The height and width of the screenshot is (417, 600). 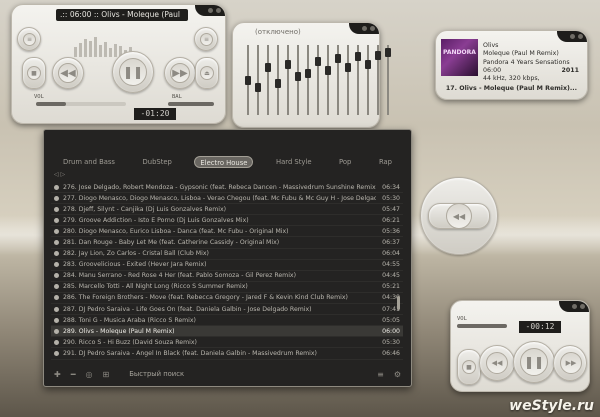 What do you see at coordinates (207, 73) in the screenshot?
I see `eject-button: ⏏` at bounding box center [207, 73].